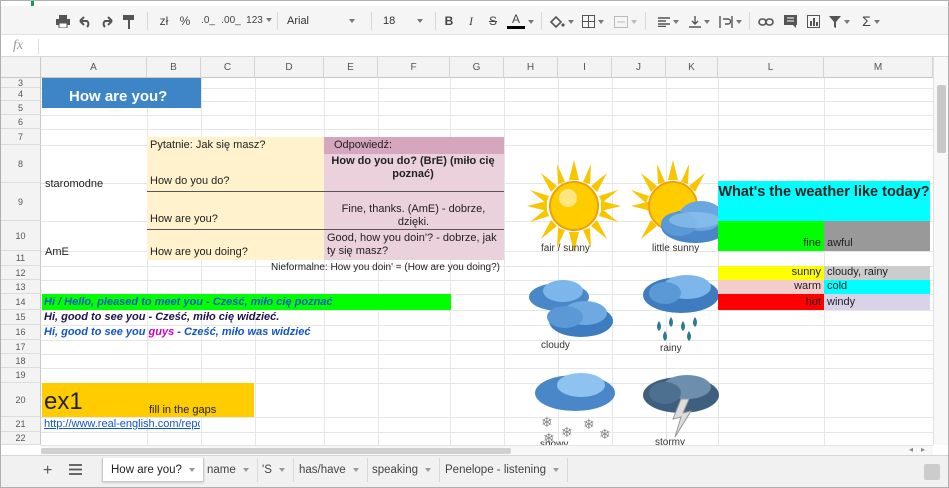 The height and width of the screenshot is (488, 949). Describe the element at coordinates (449, 21) in the screenshot. I see `bold-button: B` at that location.